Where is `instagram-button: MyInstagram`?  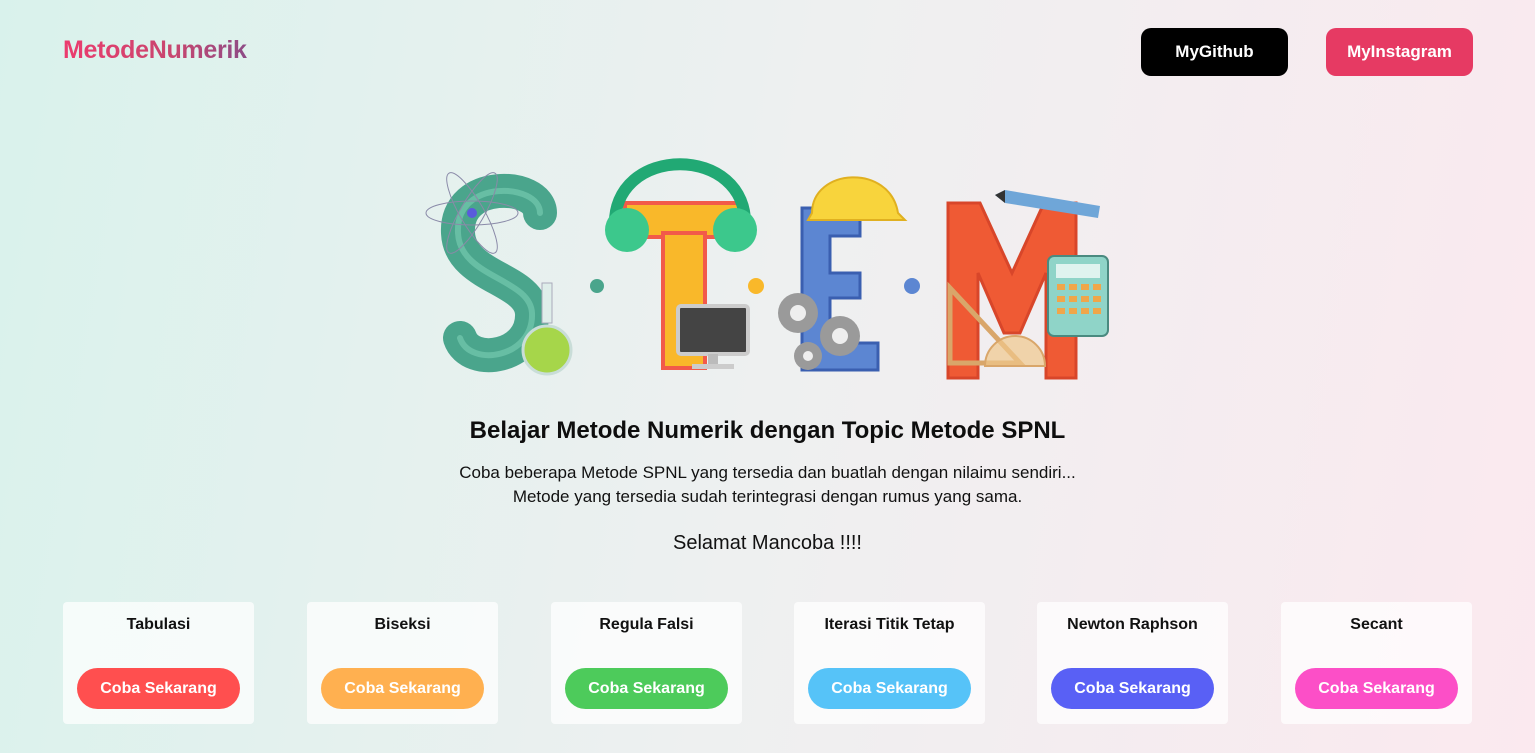
instagram-button: MyInstagram is located at coordinates (1399, 52).